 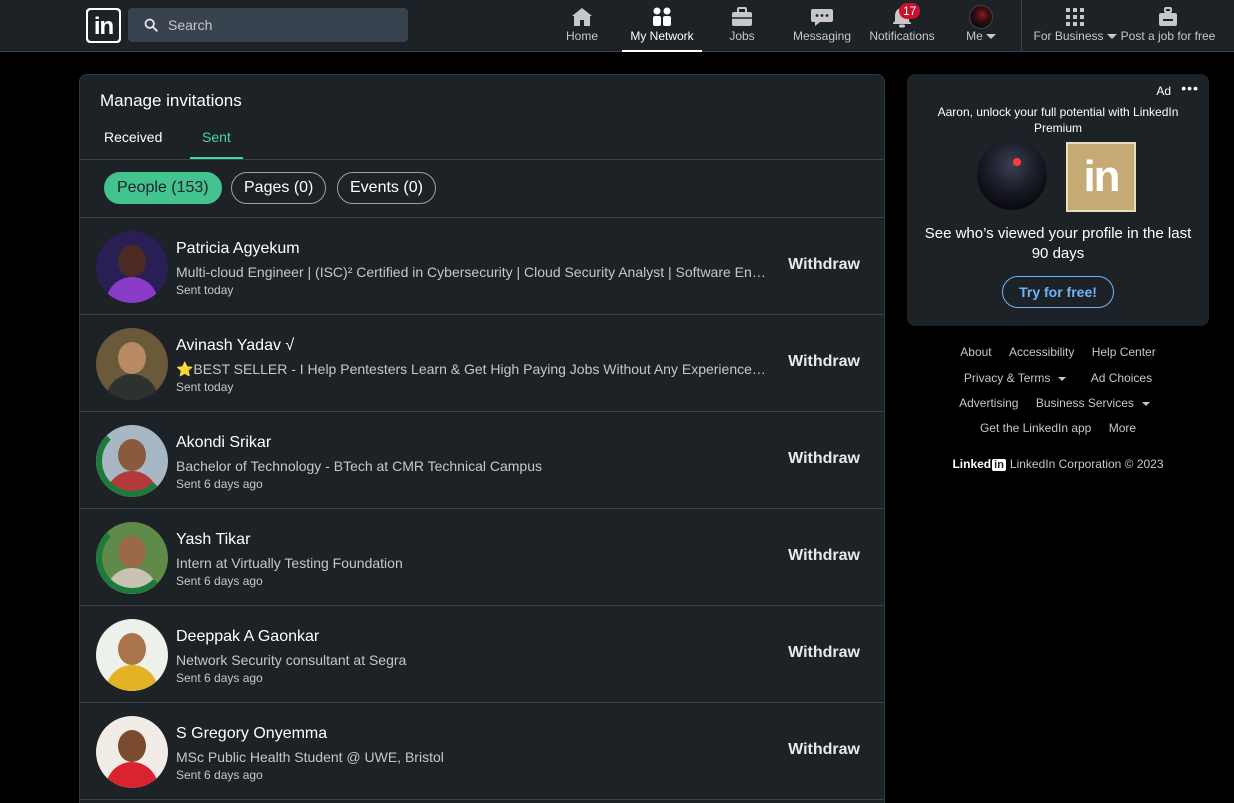 What do you see at coordinates (1084, 403) in the screenshot?
I see `footer-link-business-services-text: Business Services` at bounding box center [1084, 403].